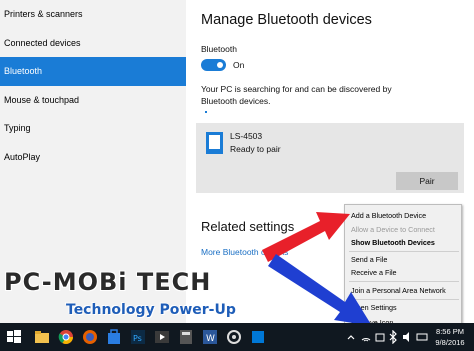  I want to click on keyboard-icon, so click(422, 337).